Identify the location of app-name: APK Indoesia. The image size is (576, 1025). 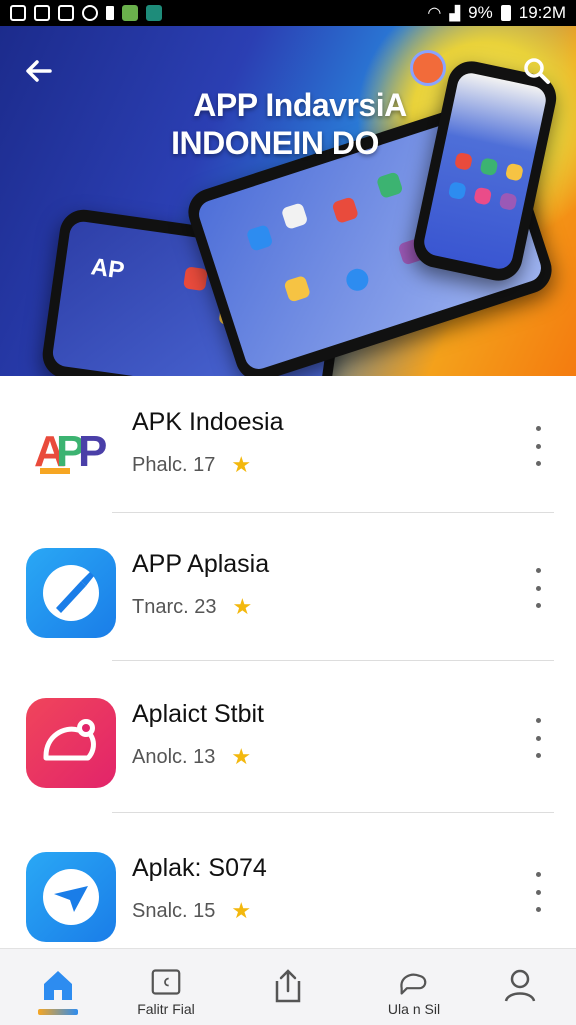
(208, 422).